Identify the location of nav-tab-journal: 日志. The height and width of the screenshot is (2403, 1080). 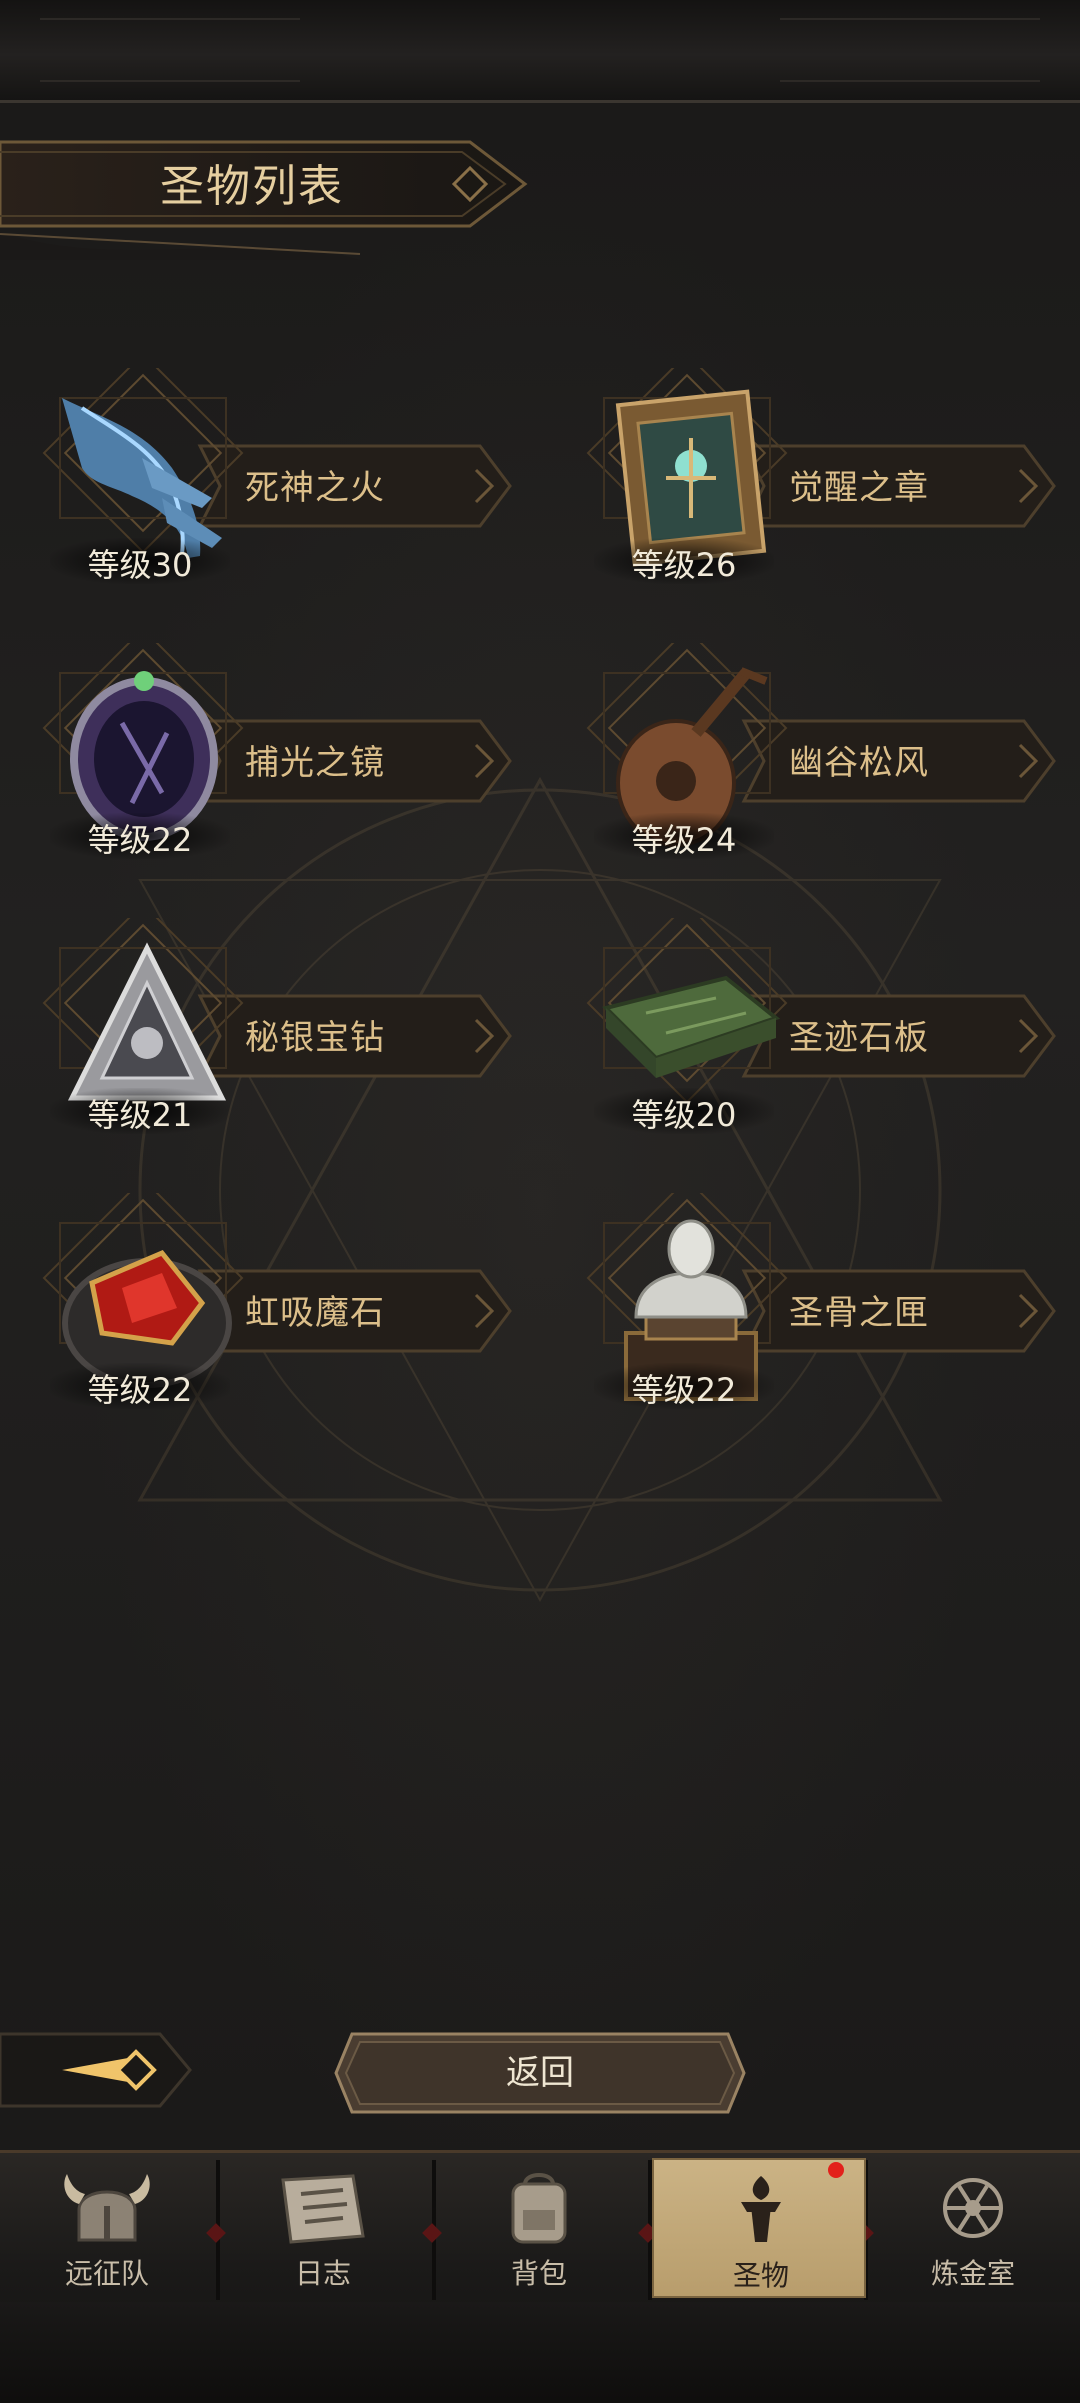
(323, 2228).